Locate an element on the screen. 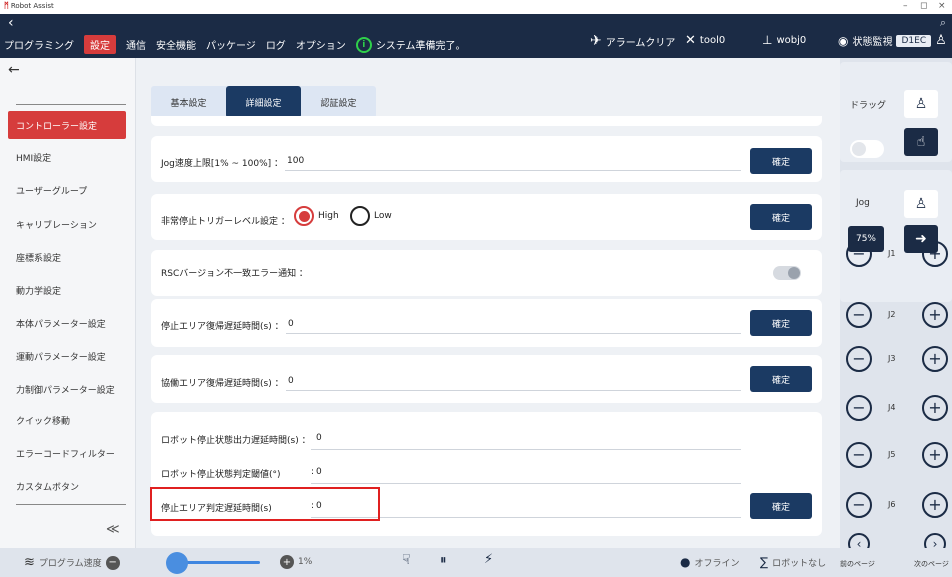 Image resolution: width=952 pixels, height=577 pixels. status-monitor-button: ◉ 状態監視 D1EC ♙ is located at coordinates (892, 40).